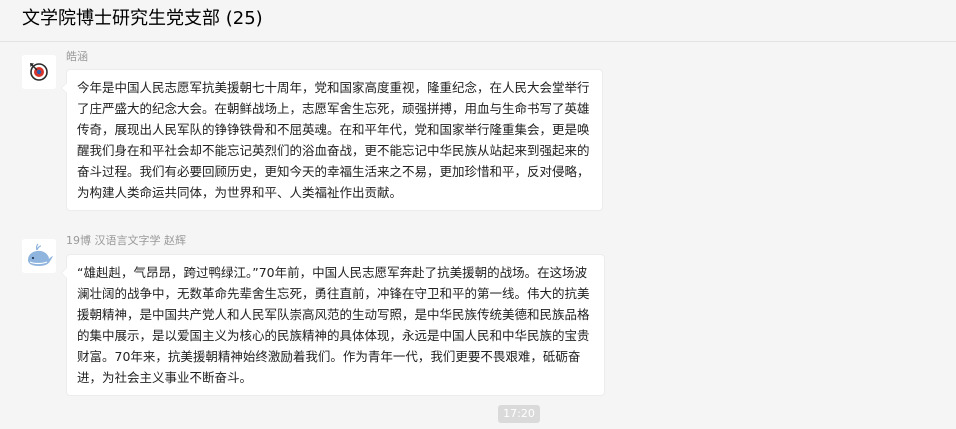 The width and height of the screenshot is (956, 429). What do you see at coordinates (519, 414) in the screenshot?
I see `time-divider: 17:20` at bounding box center [519, 414].